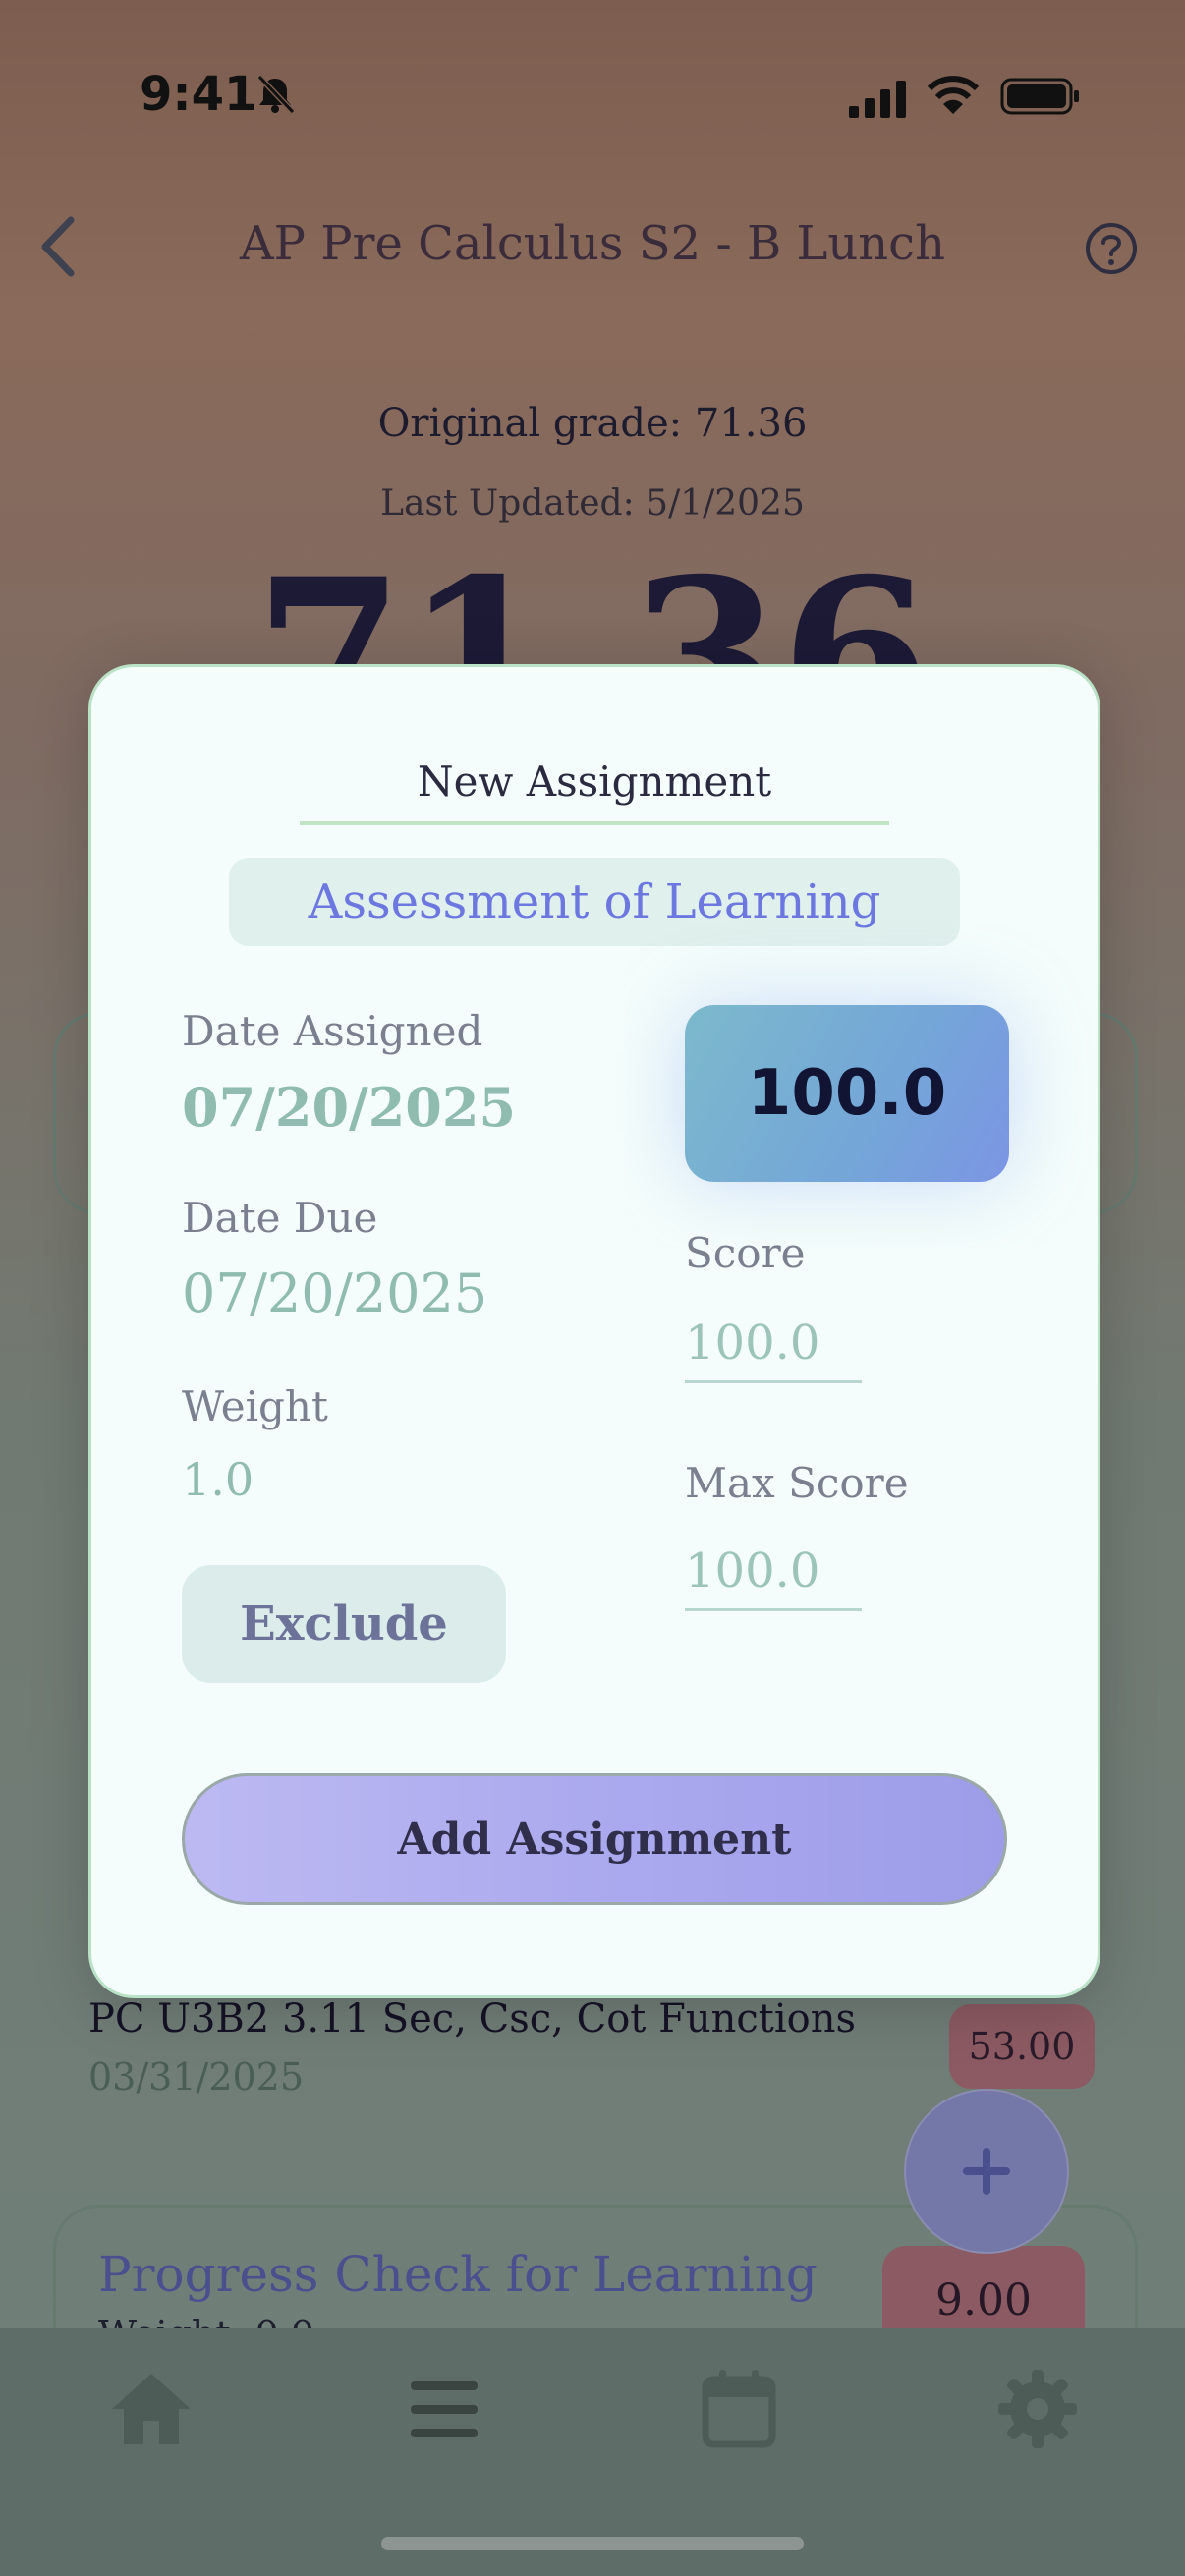 The width and height of the screenshot is (1185, 2576). I want to click on status-time: 9:41, so click(199, 94).